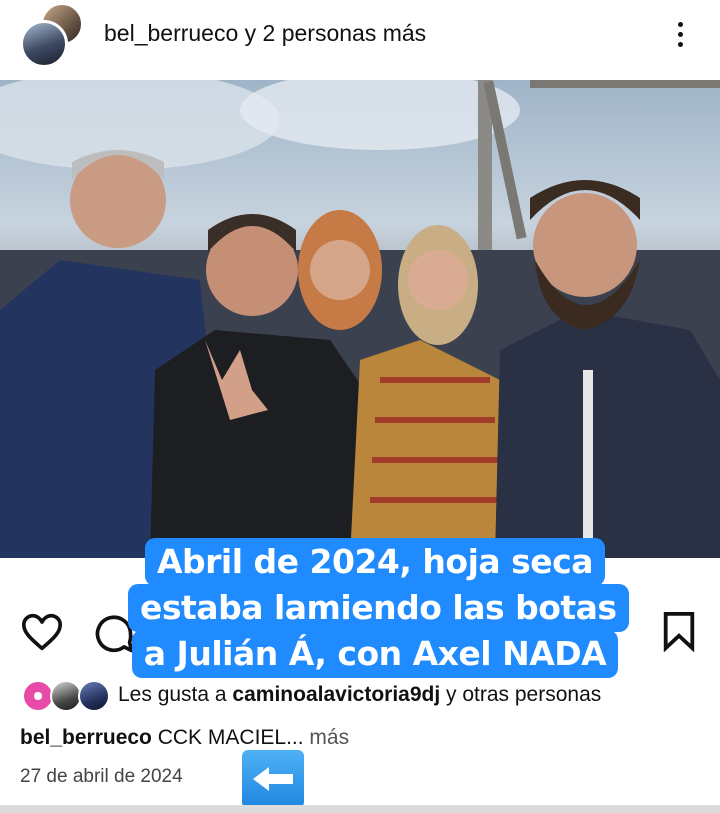  What do you see at coordinates (336, 694) in the screenshot?
I see `liker-username: caminoalavictoria9dj` at bounding box center [336, 694].